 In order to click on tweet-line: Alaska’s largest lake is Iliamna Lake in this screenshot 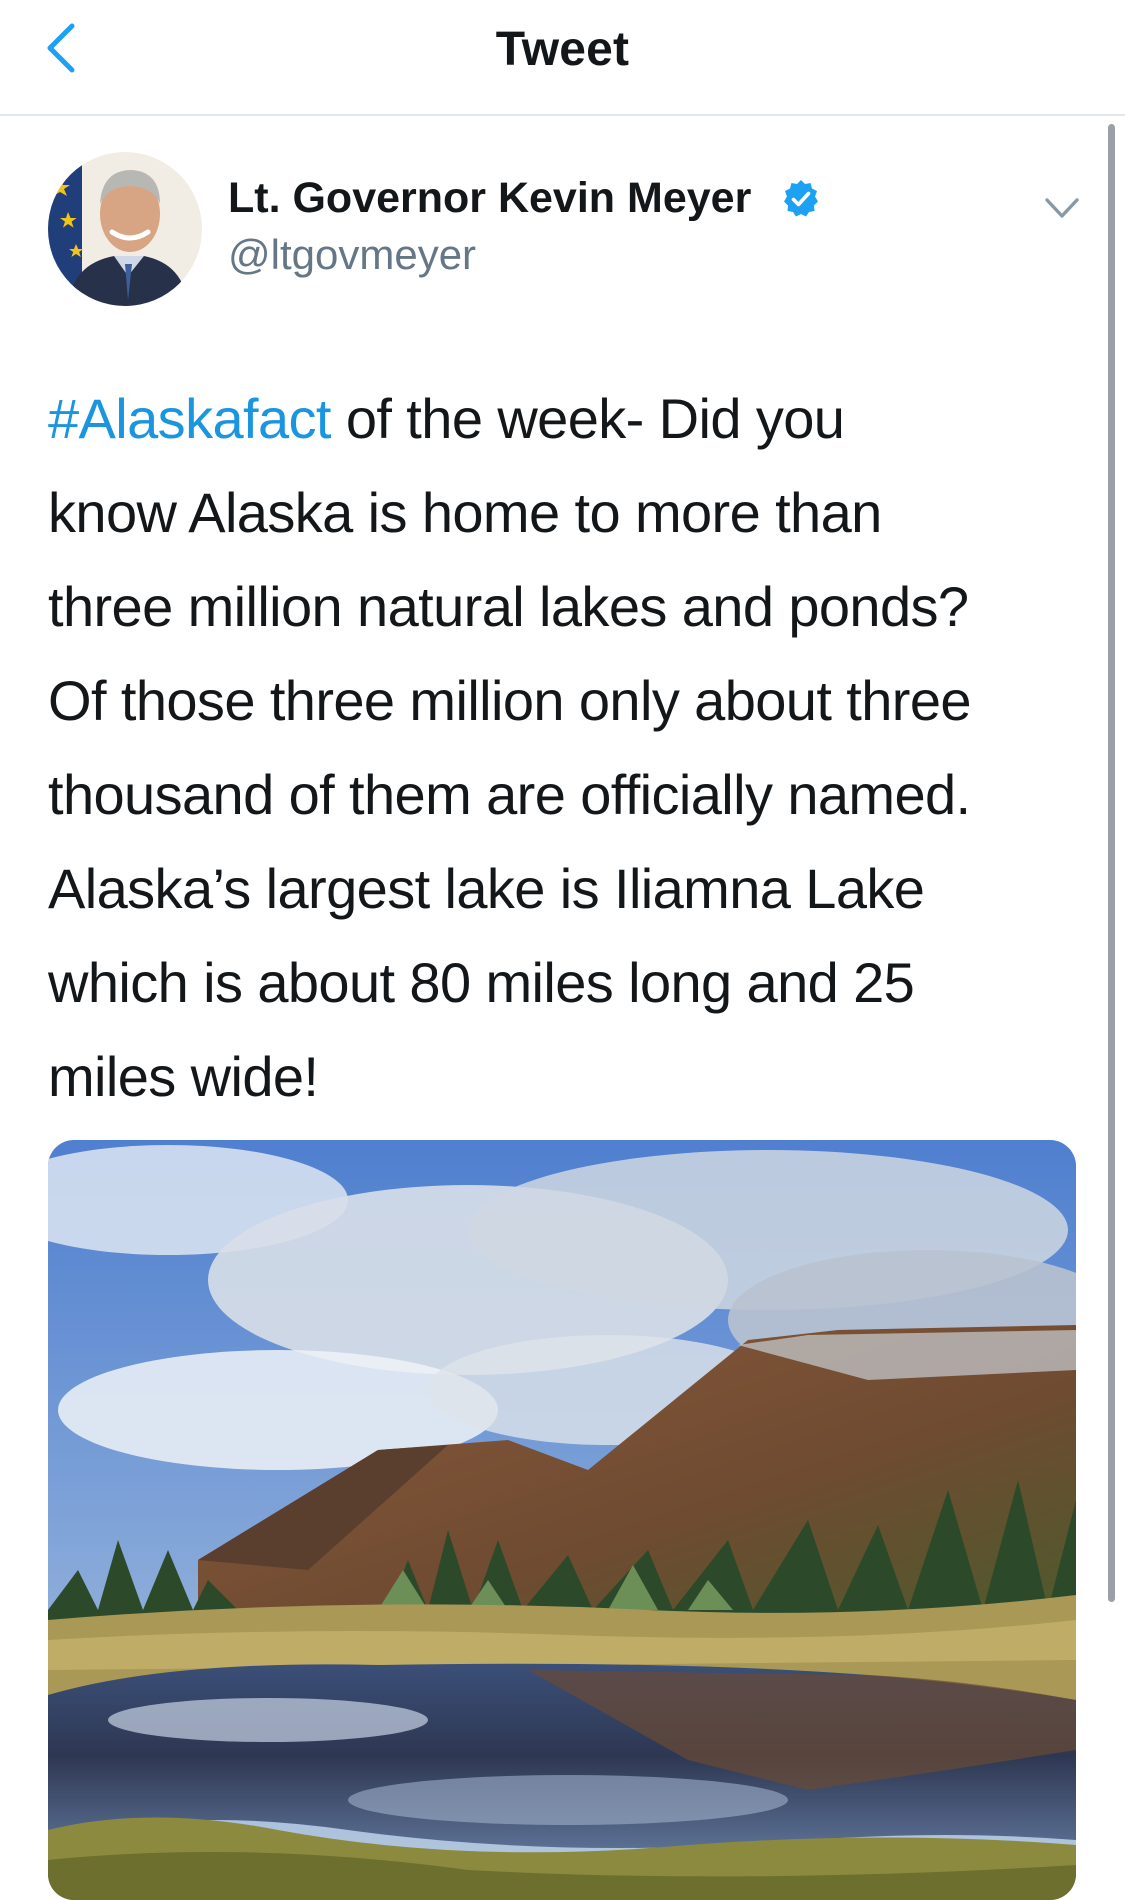, I will do `click(486, 888)`.